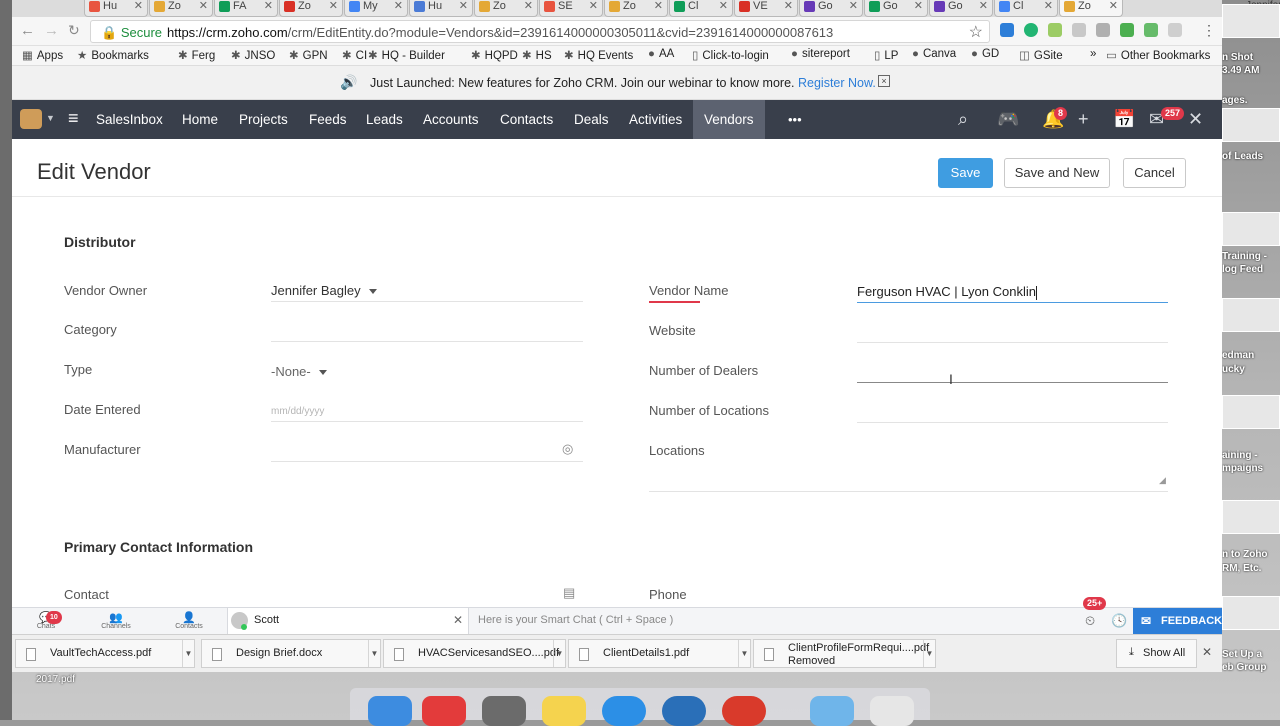 This screenshot has width=1280, height=726. Describe the element at coordinates (246, 8) in the screenshot. I see `browser-tab: FA ✕` at that location.